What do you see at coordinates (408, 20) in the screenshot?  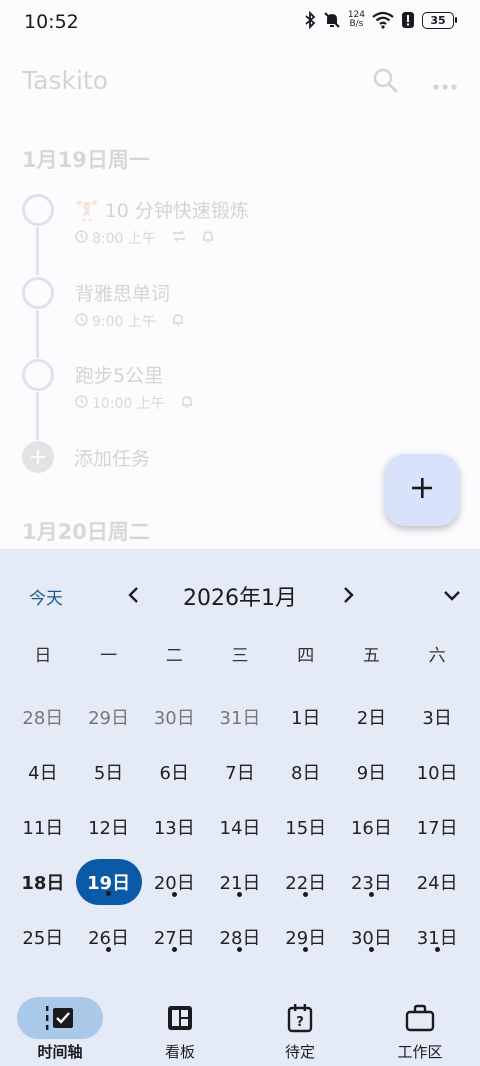 I see `alert-icon` at bounding box center [408, 20].